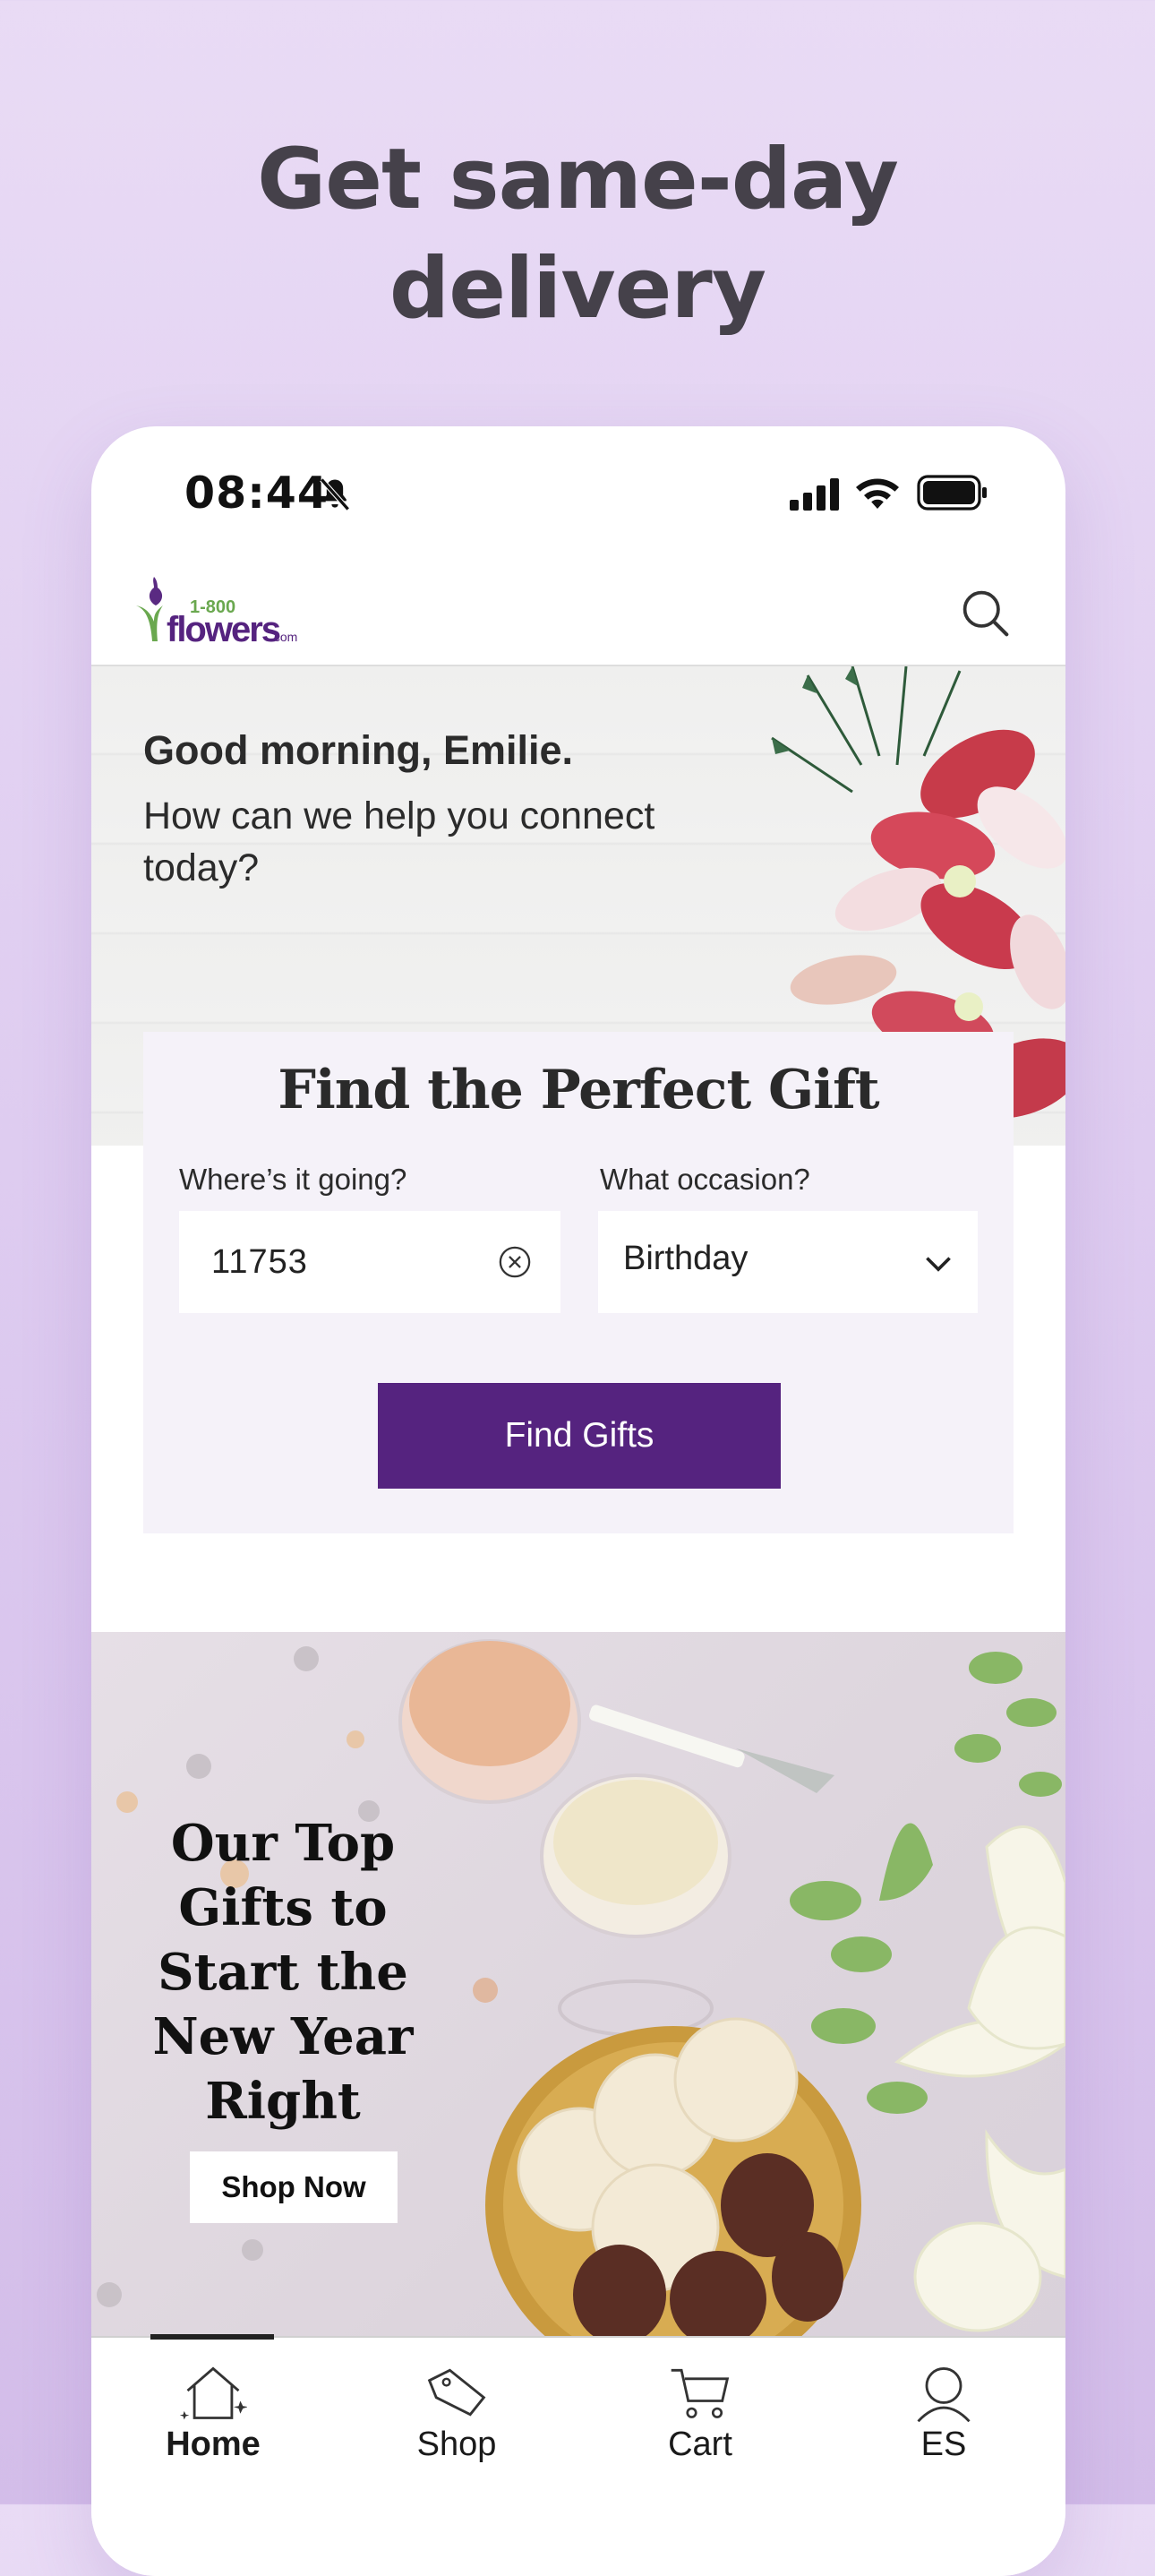 The width and height of the screenshot is (1155, 2576). What do you see at coordinates (943, 2444) in the screenshot?
I see `tab-es-label: ES` at bounding box center [943, 2444].